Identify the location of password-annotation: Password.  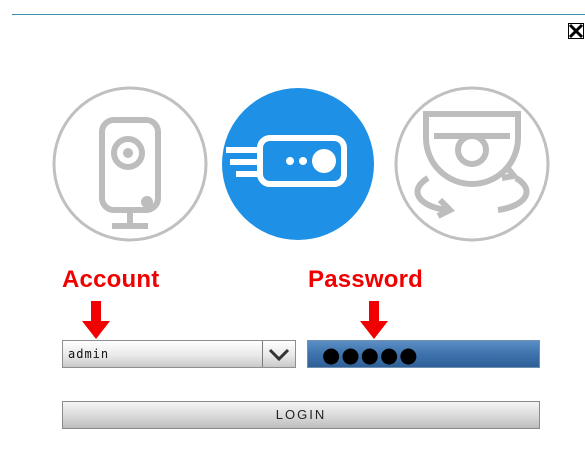
(365, 279).